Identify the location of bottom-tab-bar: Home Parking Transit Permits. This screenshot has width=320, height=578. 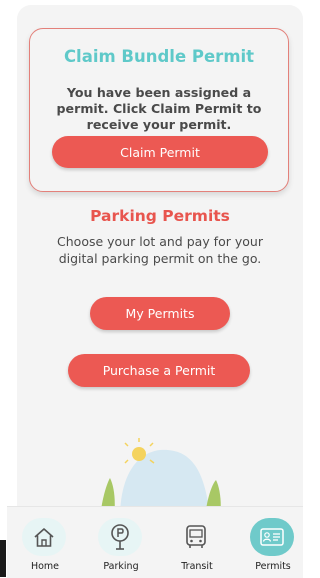
(155, 542).